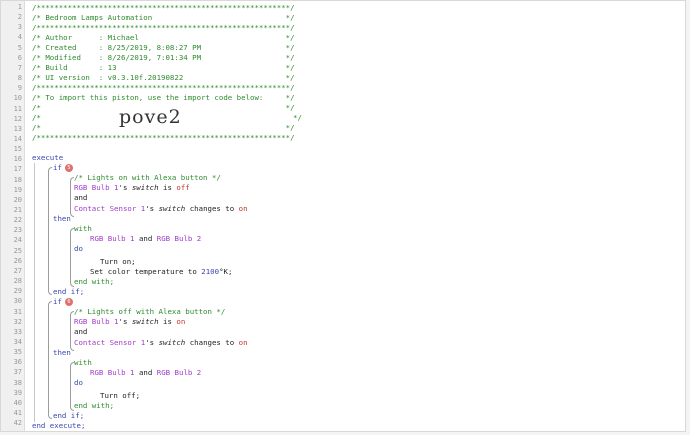 Image resolution: width=690 pixels, height=435 pixels. What do you see at coordinates (19, 67) in the screenshot?
I see `line-number: 7` at bounding box center [19, 67].